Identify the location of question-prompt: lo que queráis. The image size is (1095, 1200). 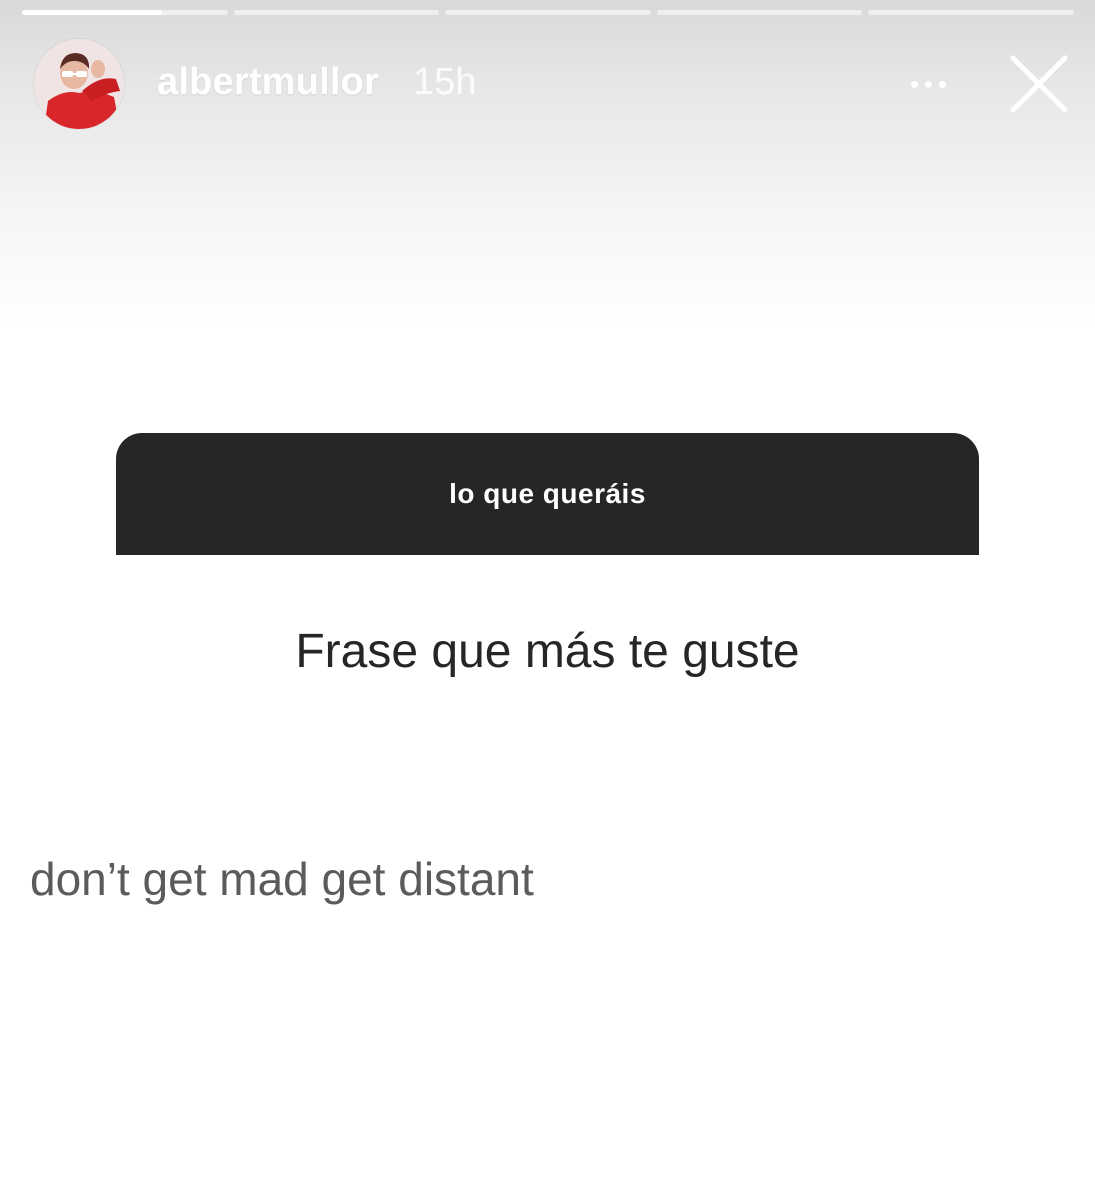
(547, 493).